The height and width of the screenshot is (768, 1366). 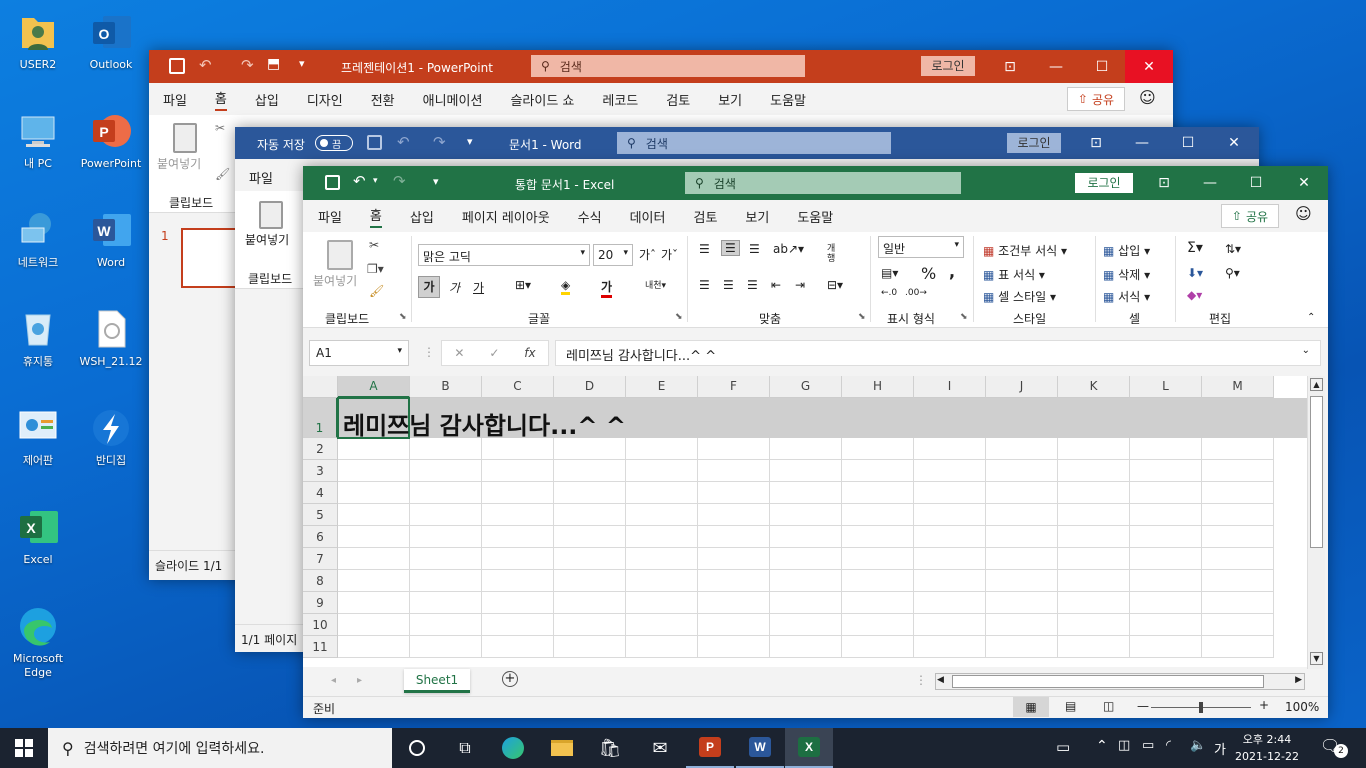 I want to click on cell-L2, so click(x=1166, y=449).